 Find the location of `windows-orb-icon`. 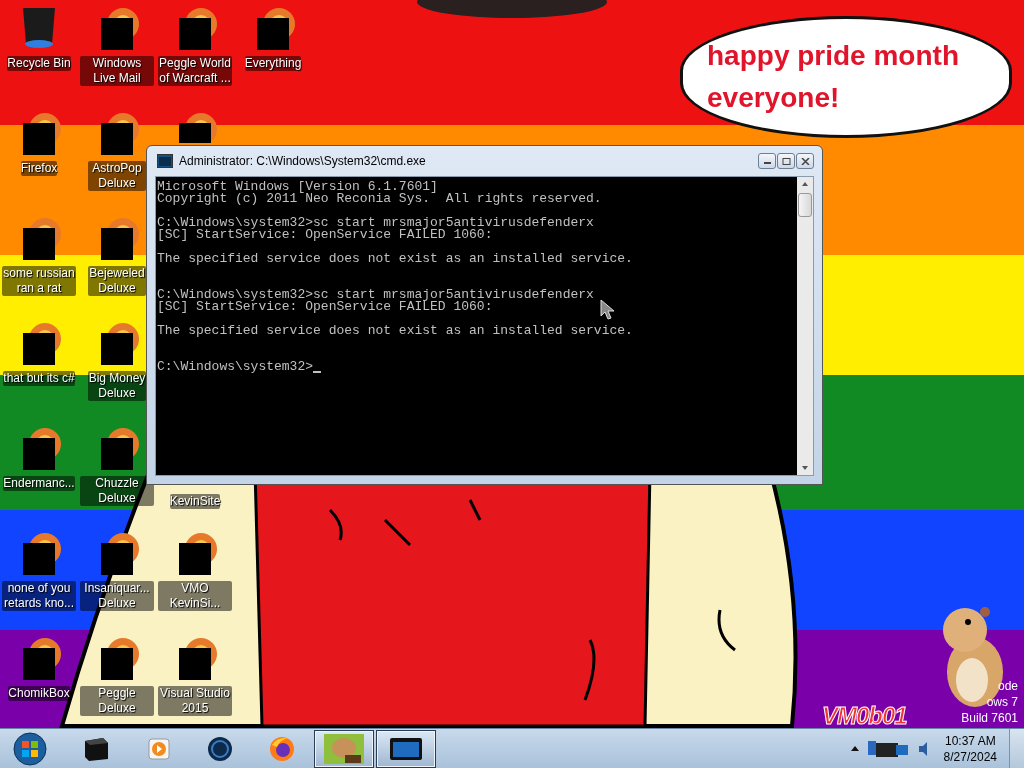

windows-orb-icon is located at coordinates (30, 748).